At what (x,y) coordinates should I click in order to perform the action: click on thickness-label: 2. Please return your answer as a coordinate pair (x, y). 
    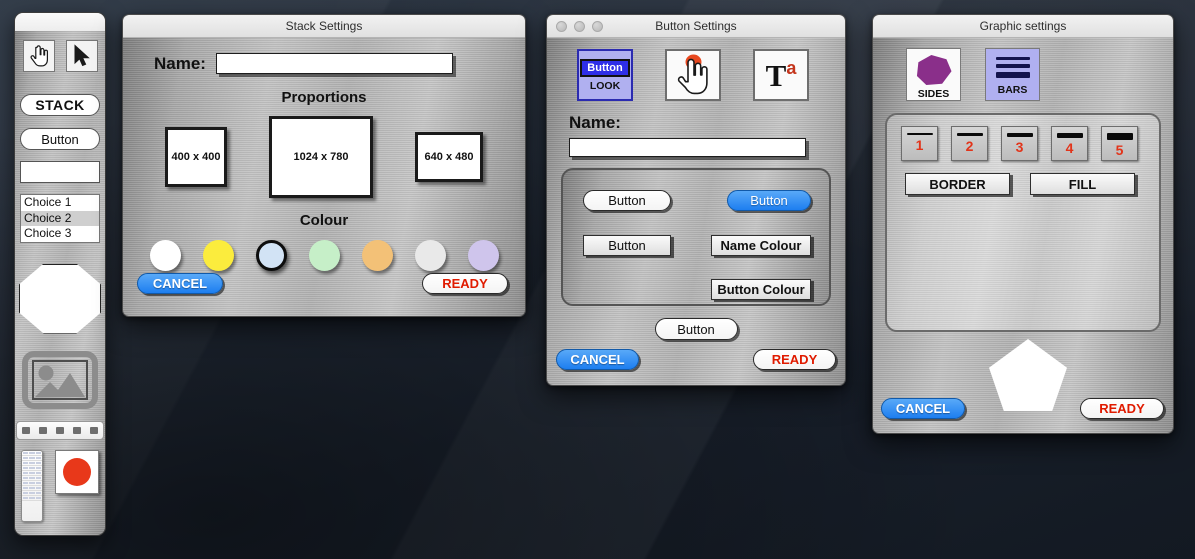
    Looking at the image, I should click on (969, 146).